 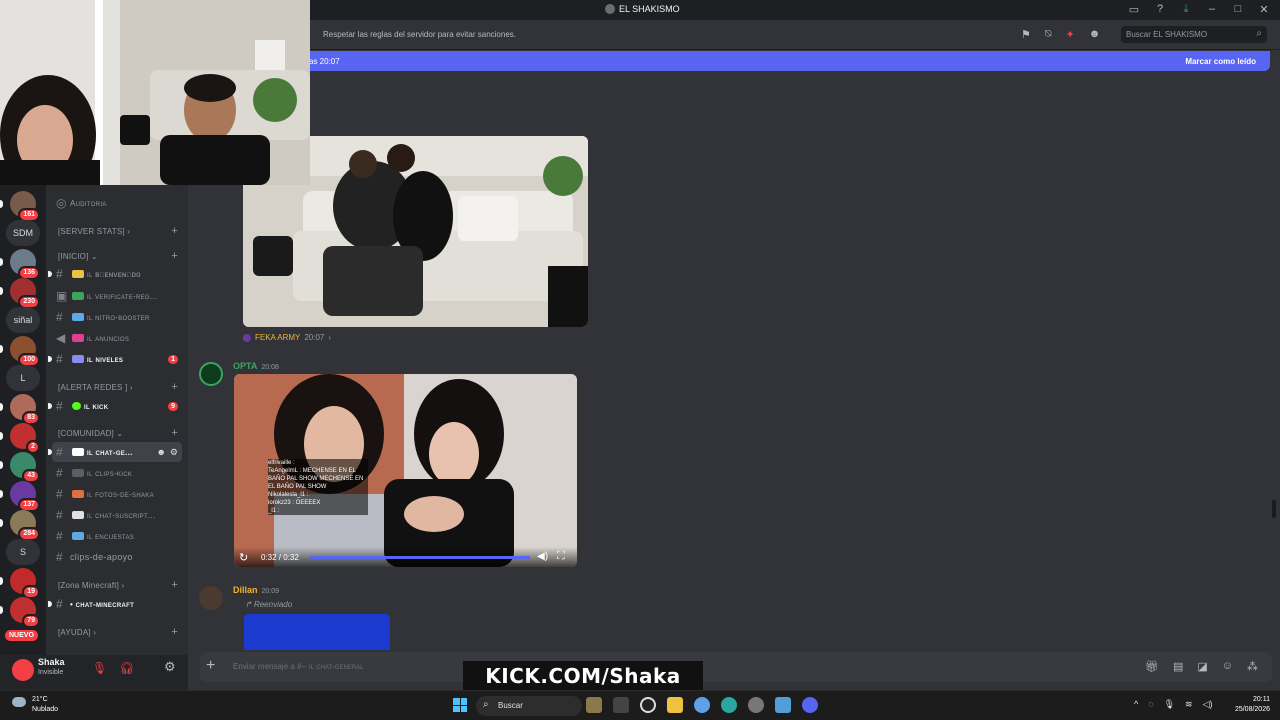 What do you see at coordinates (1169, 704) in the screenshot?
I see `microphone-icon: 🎙︎` at bounding box center [1169, 704].